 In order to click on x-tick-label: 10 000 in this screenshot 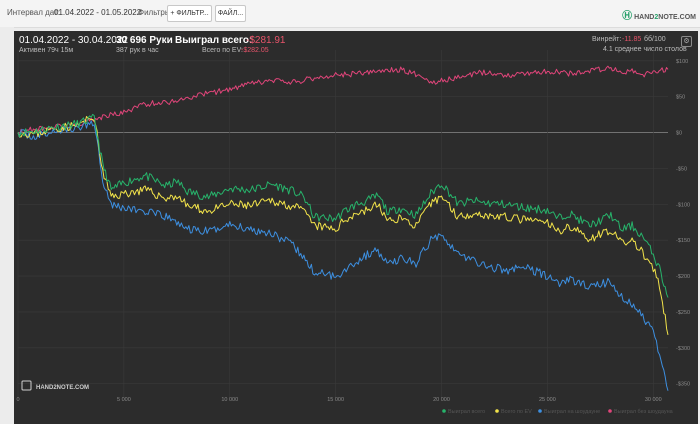, I will do `click(229, 400)`.